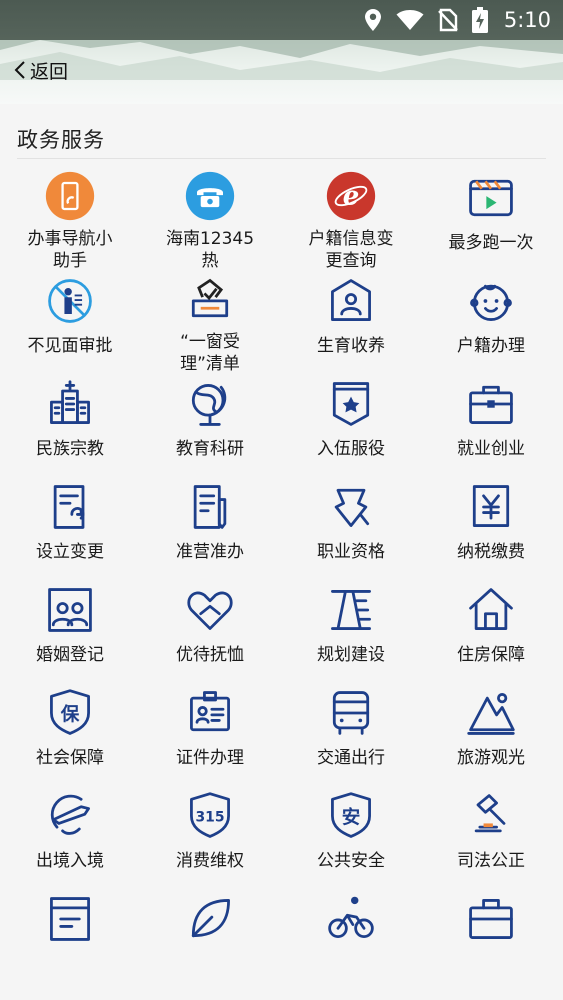 The height and width of the screenshot is (1000, 563). I want to click on service-tile: 安公共安全, so click(351, 838).